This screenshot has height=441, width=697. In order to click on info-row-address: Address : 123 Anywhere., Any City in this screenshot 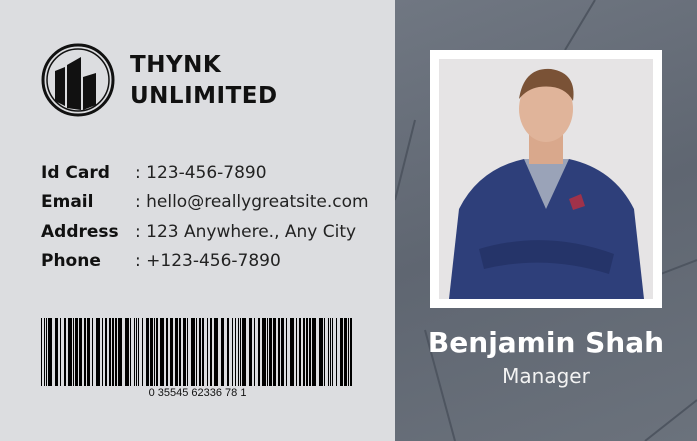, I will do `click(205, 232)`.